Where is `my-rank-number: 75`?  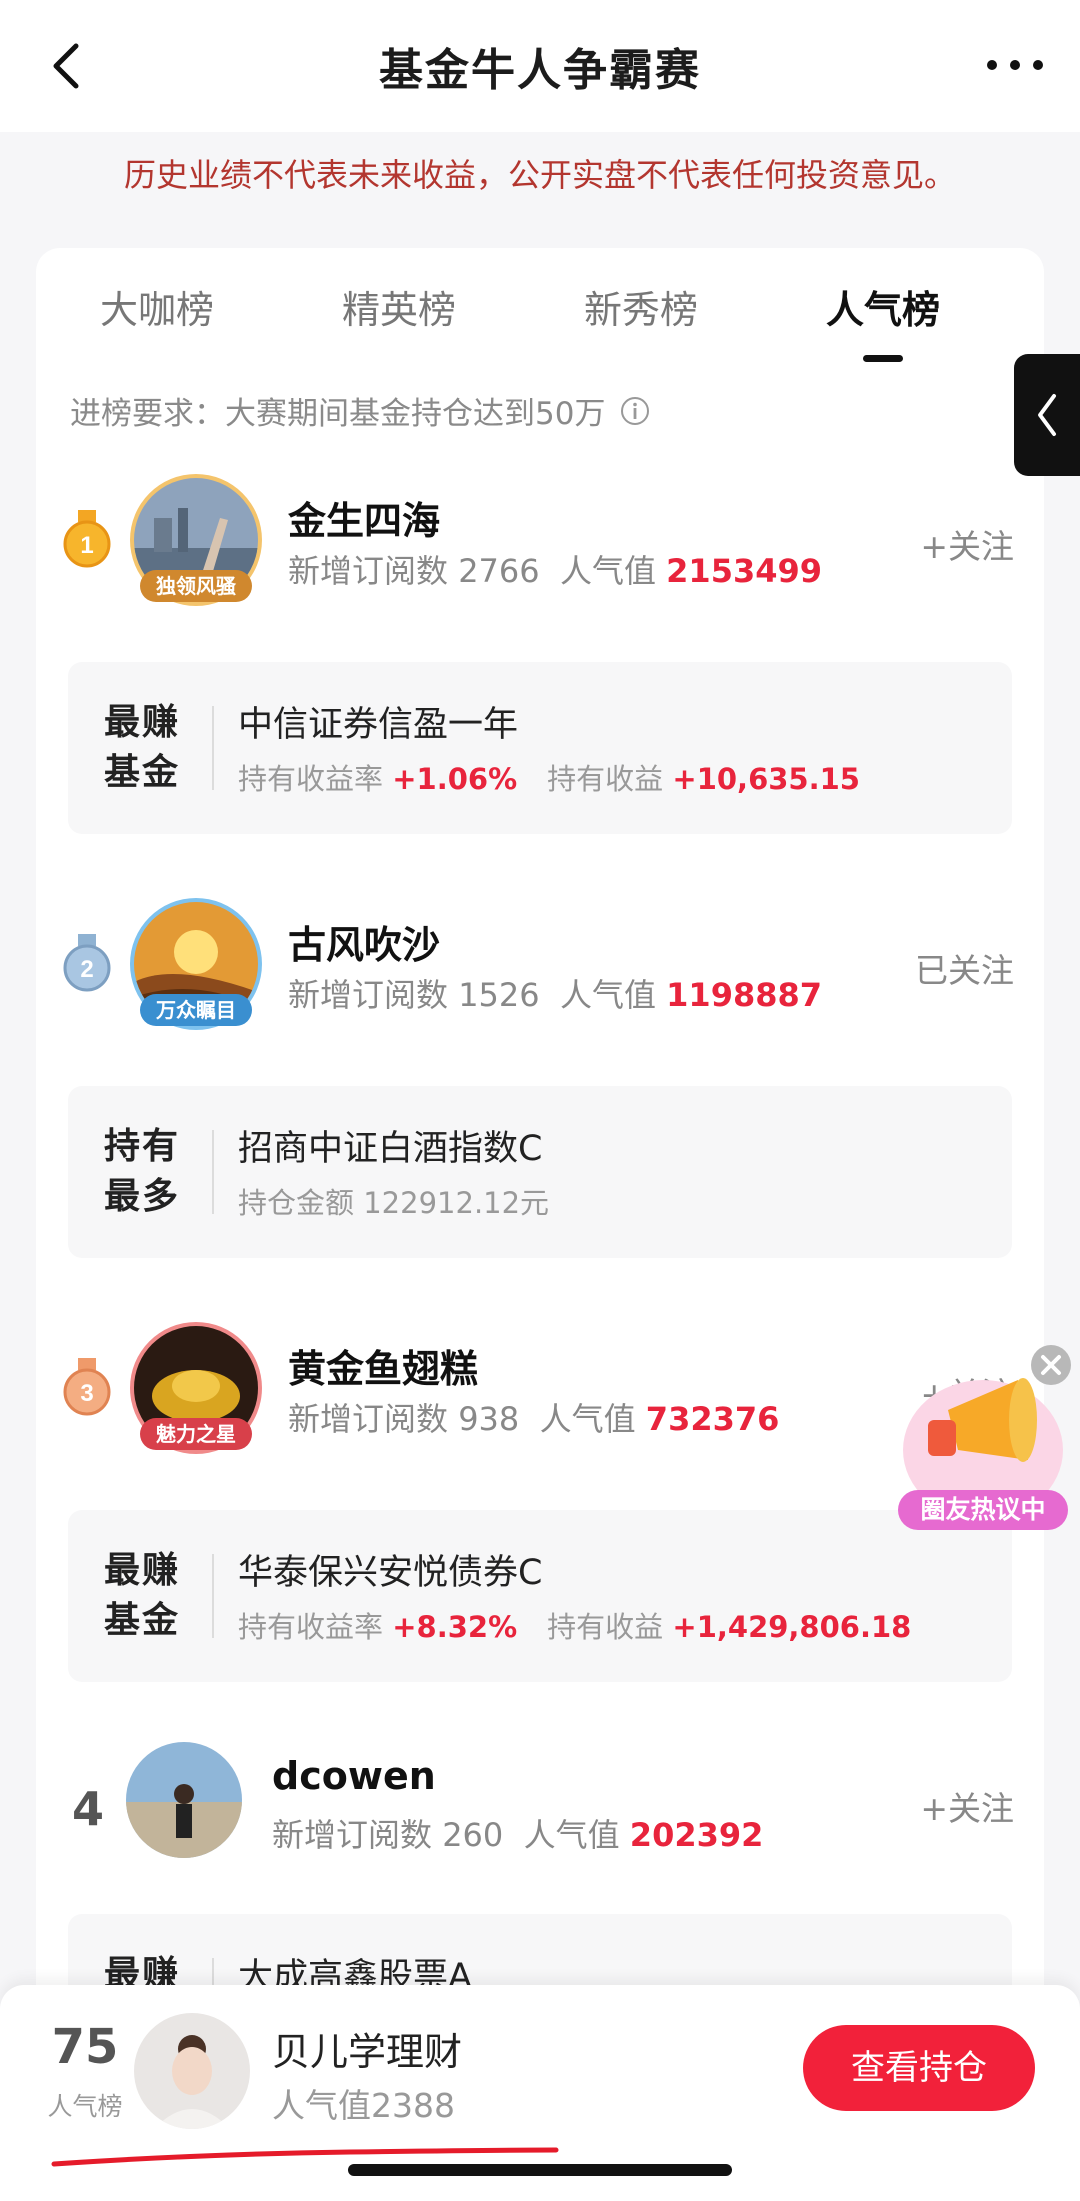 my-rank-number: 75 is located at coordinates (85, 2047).